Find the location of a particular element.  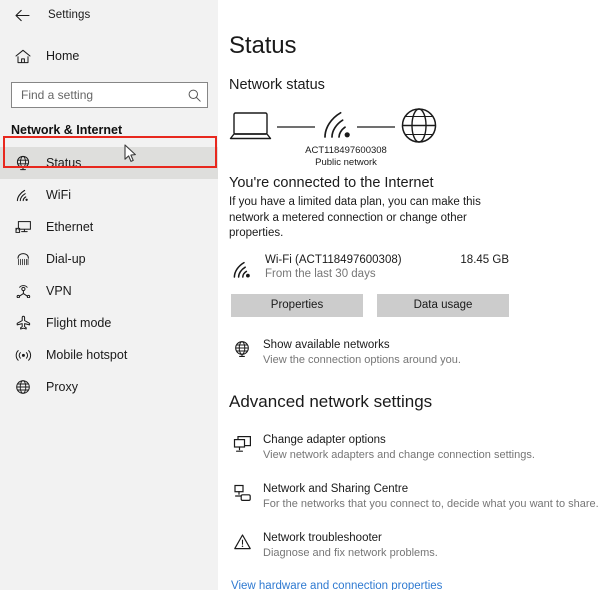

sidebar-item-status: Status is located at coordinates (109, 163).